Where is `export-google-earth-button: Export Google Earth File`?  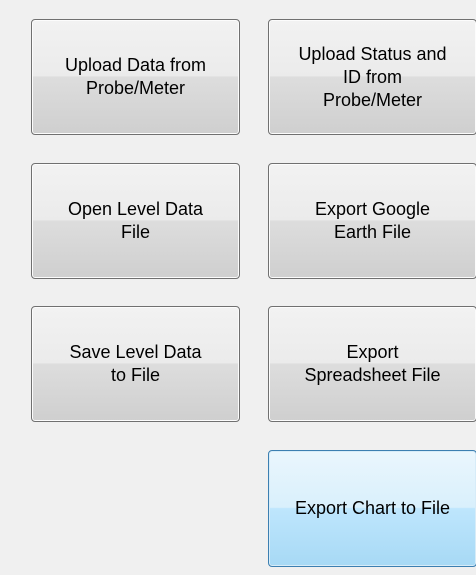
export-google-earth-button: Export Google Earth File is located at coordinates (372, 221).